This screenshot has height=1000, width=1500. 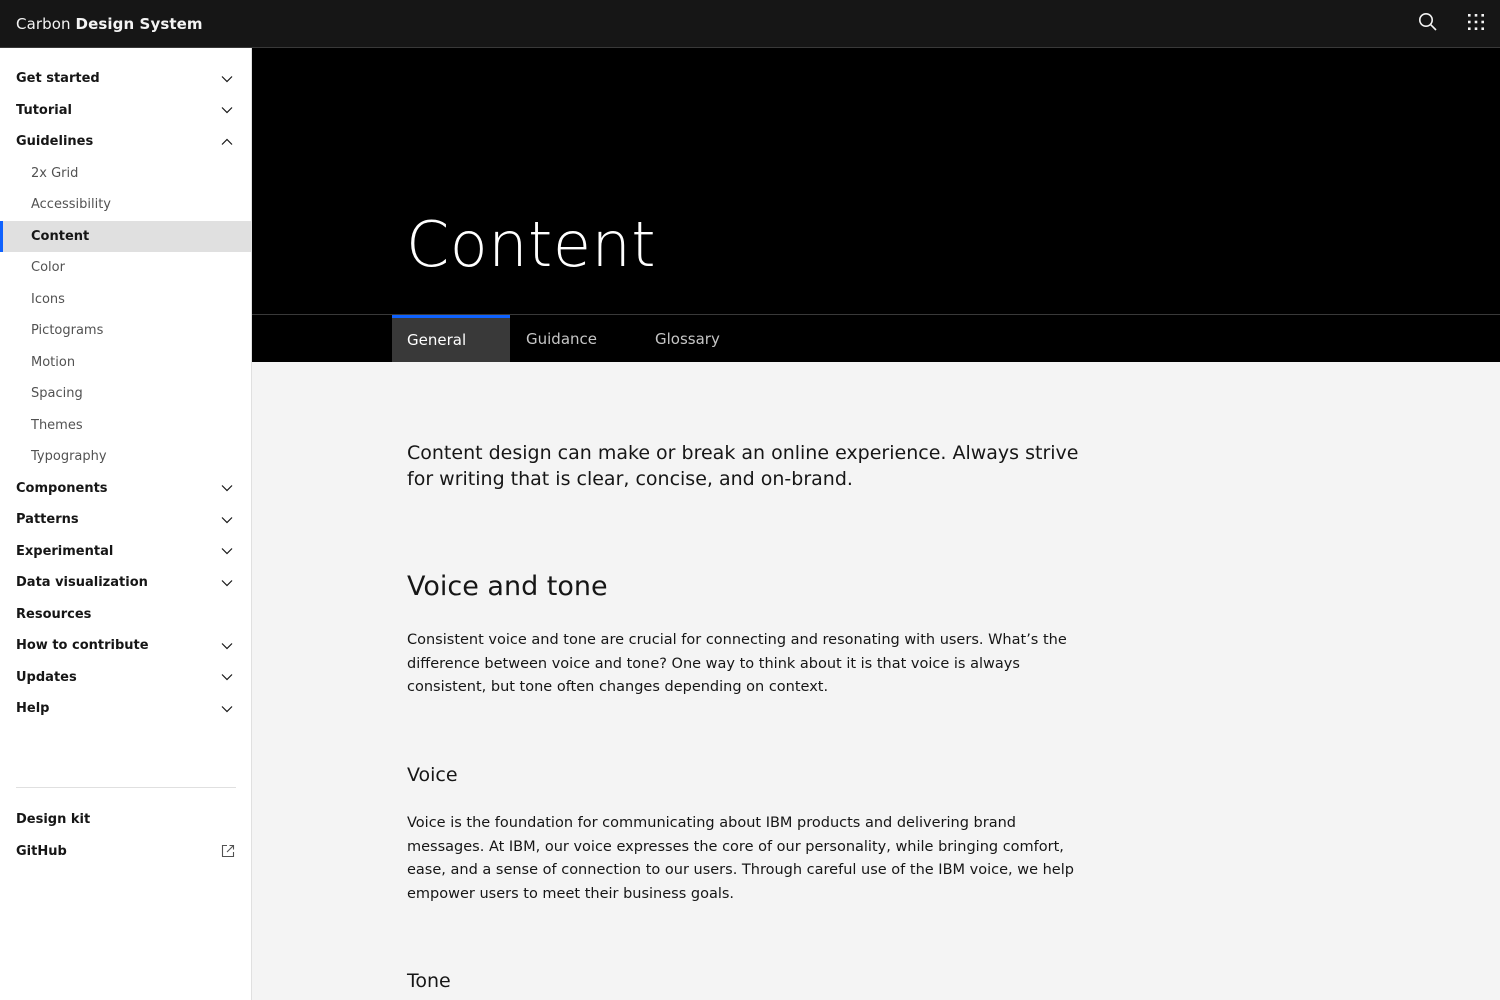 What do you see at coordinates (125, 489) in the screenshot?
I see `sidebar-item-components: Components` at bounding box center [125, 489].